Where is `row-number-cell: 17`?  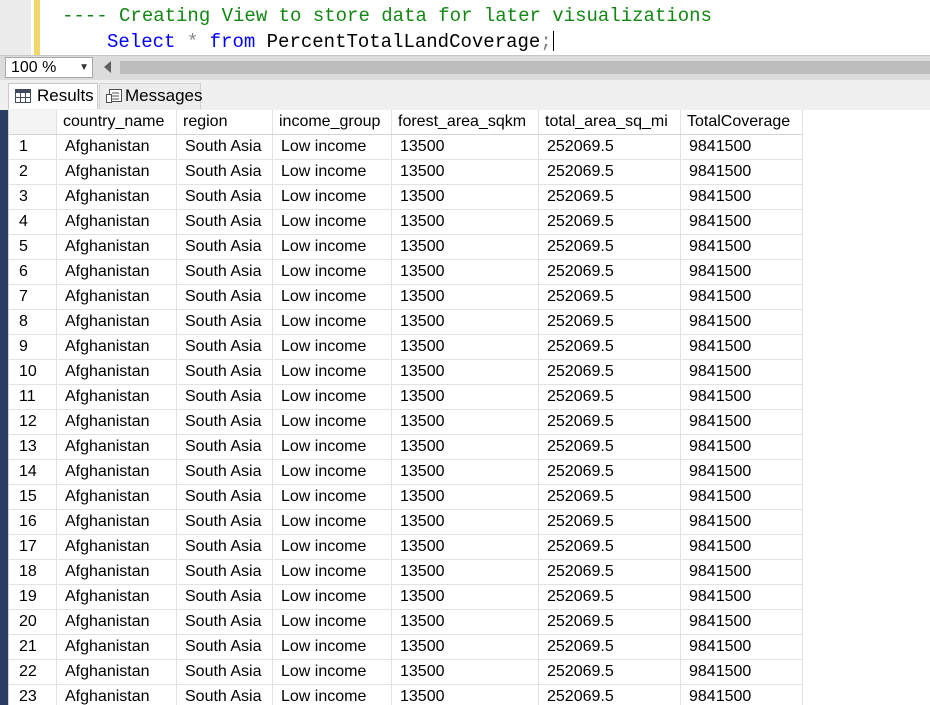 row-number-cell: 17 is located at coordinates (33, 547).